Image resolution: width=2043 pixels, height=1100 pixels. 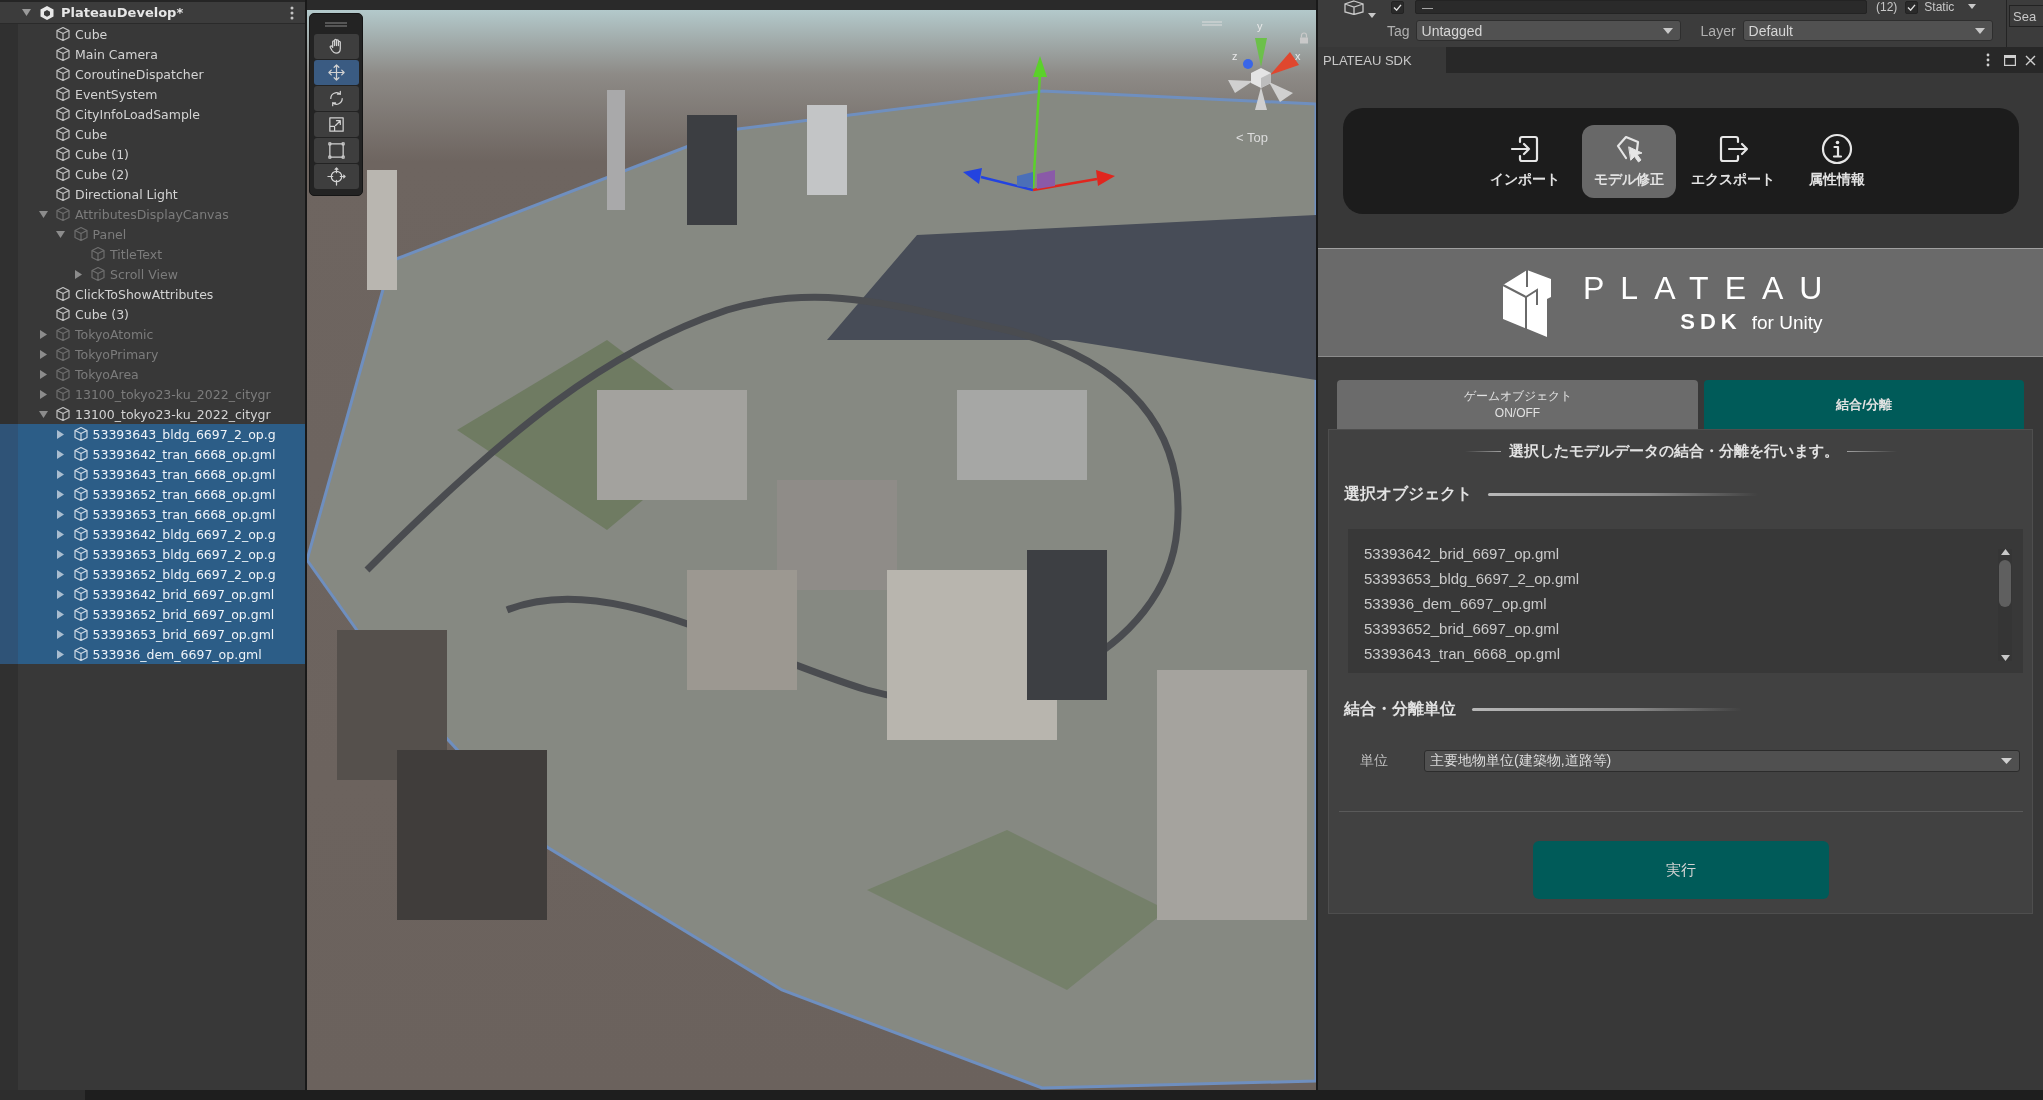 I want to click on hierarchy-item: CoroutineDispatcher, so click(x=152, y=74).